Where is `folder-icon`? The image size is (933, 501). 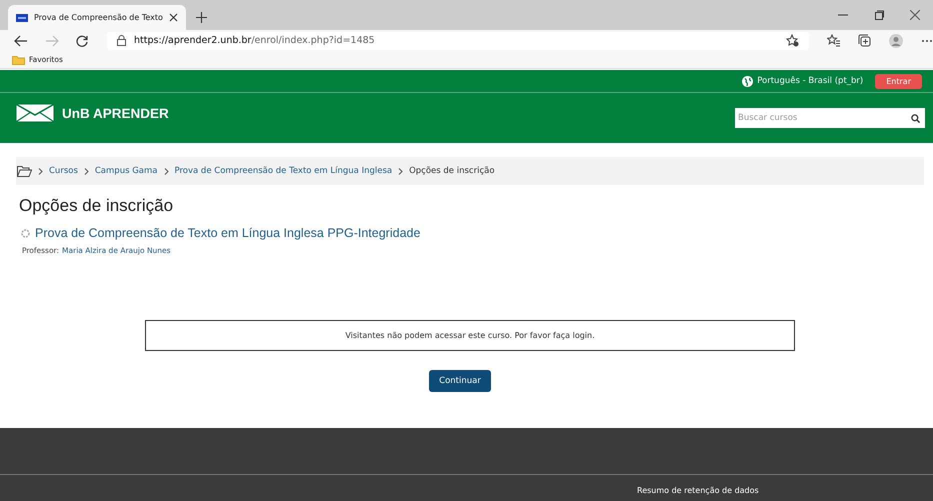 folder-icon is located at coordinates (18, 59).